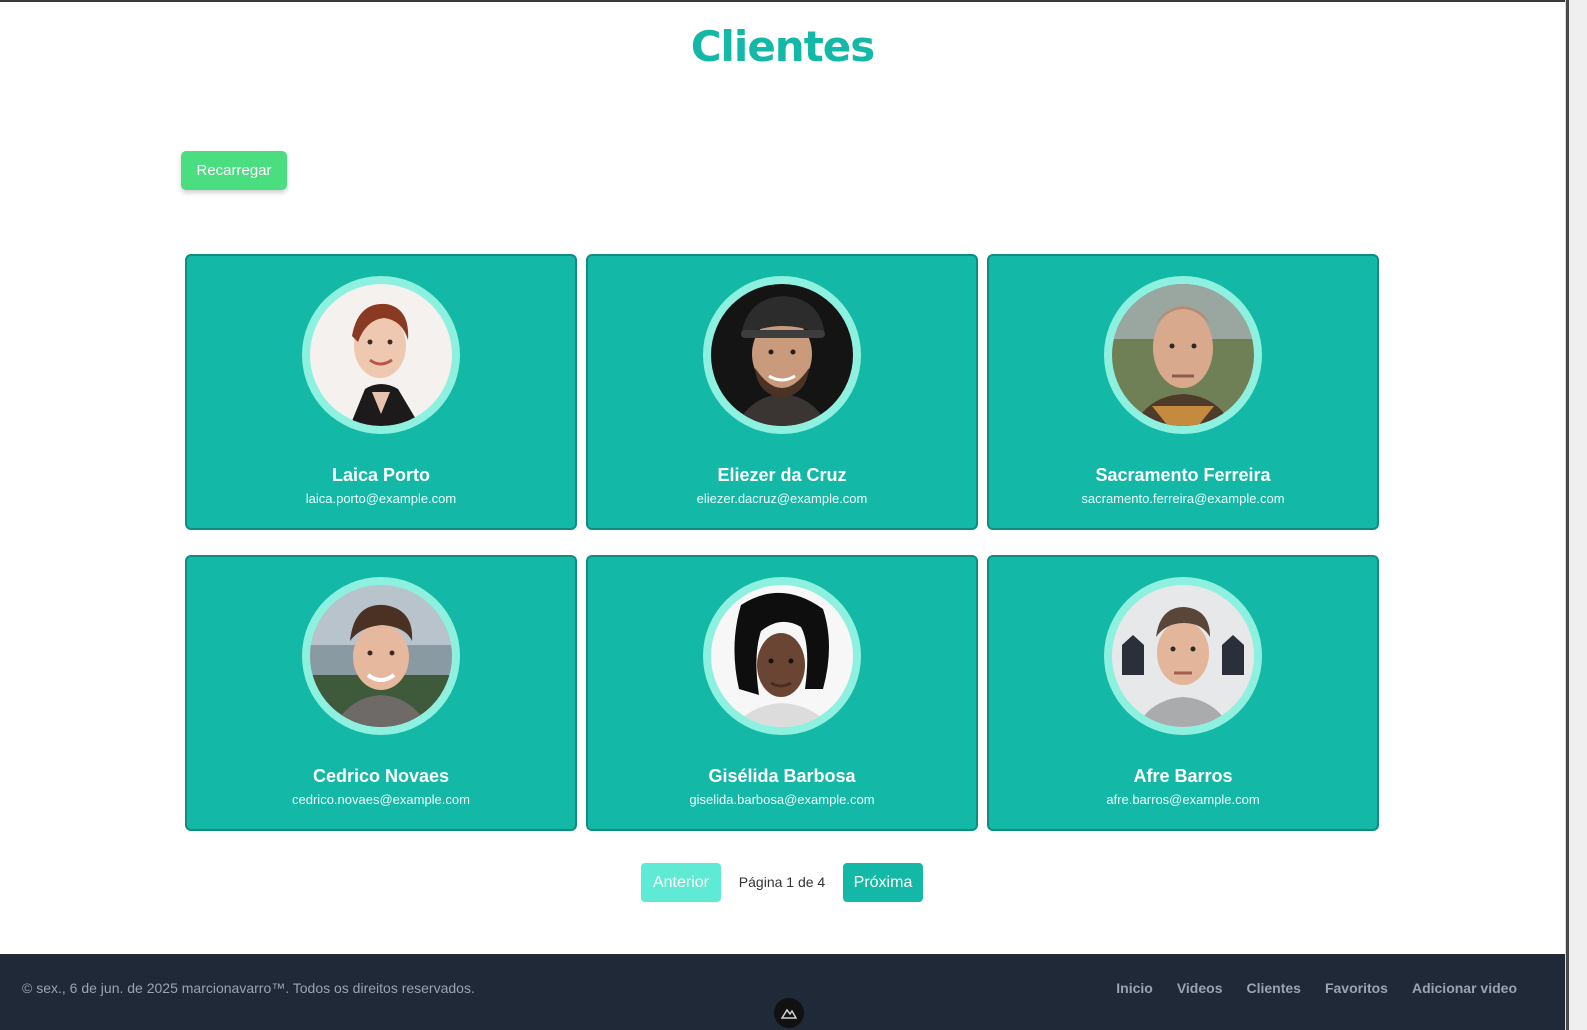 This screenshot has width=1587, height=1030. What do you see at coordinates (381, 776) in the screenshot?
I see `client-name: Cedrico Novaes` at bounding box center [381, 776].